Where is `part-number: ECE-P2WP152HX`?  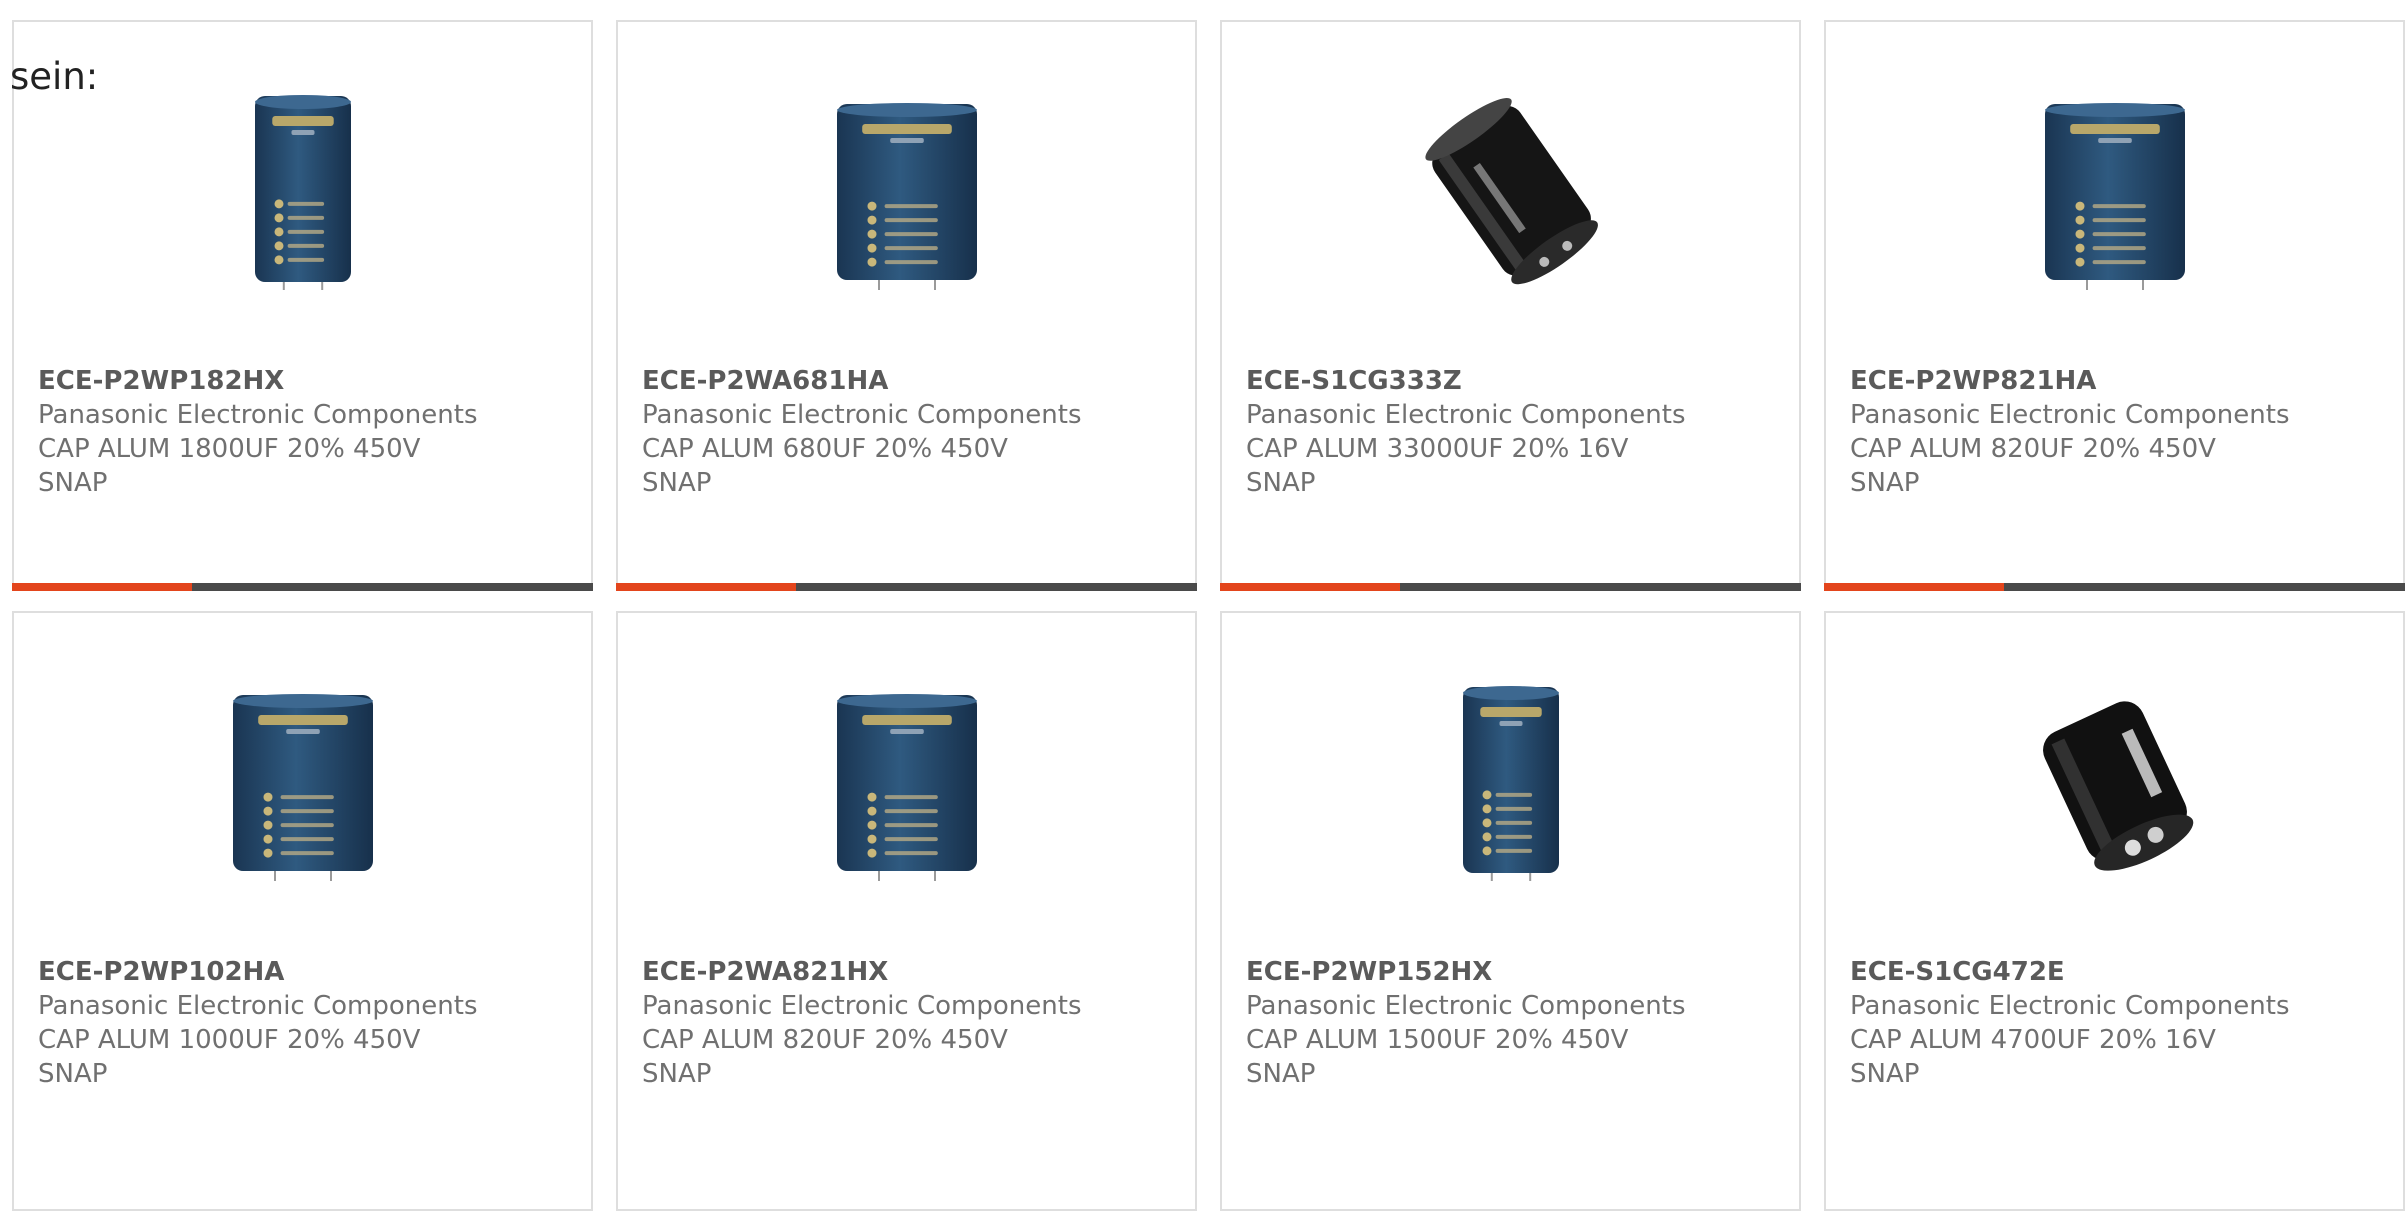
part-number: ECE-P2WP152HX is located at coordinates (1512, 972).